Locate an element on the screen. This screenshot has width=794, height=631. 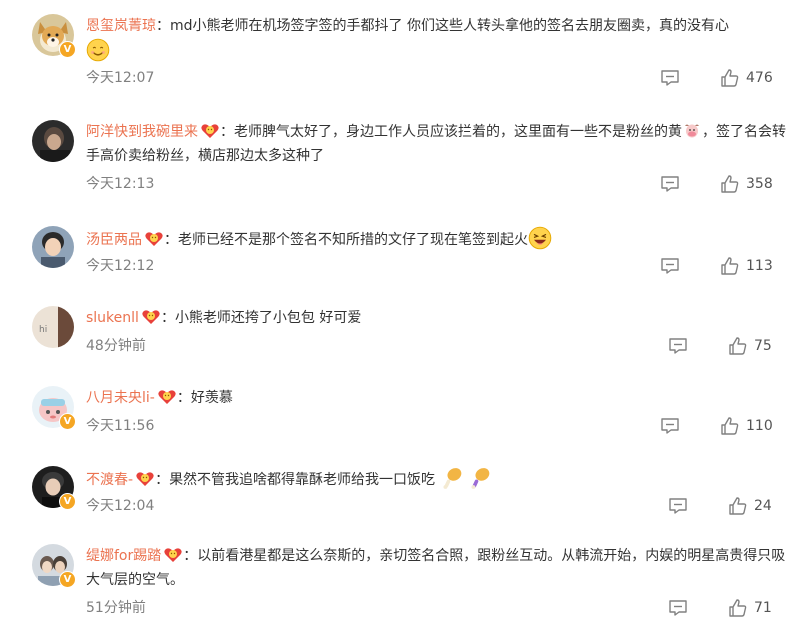
timestamp: 48分钟前 is located at coordinates (116, 346).